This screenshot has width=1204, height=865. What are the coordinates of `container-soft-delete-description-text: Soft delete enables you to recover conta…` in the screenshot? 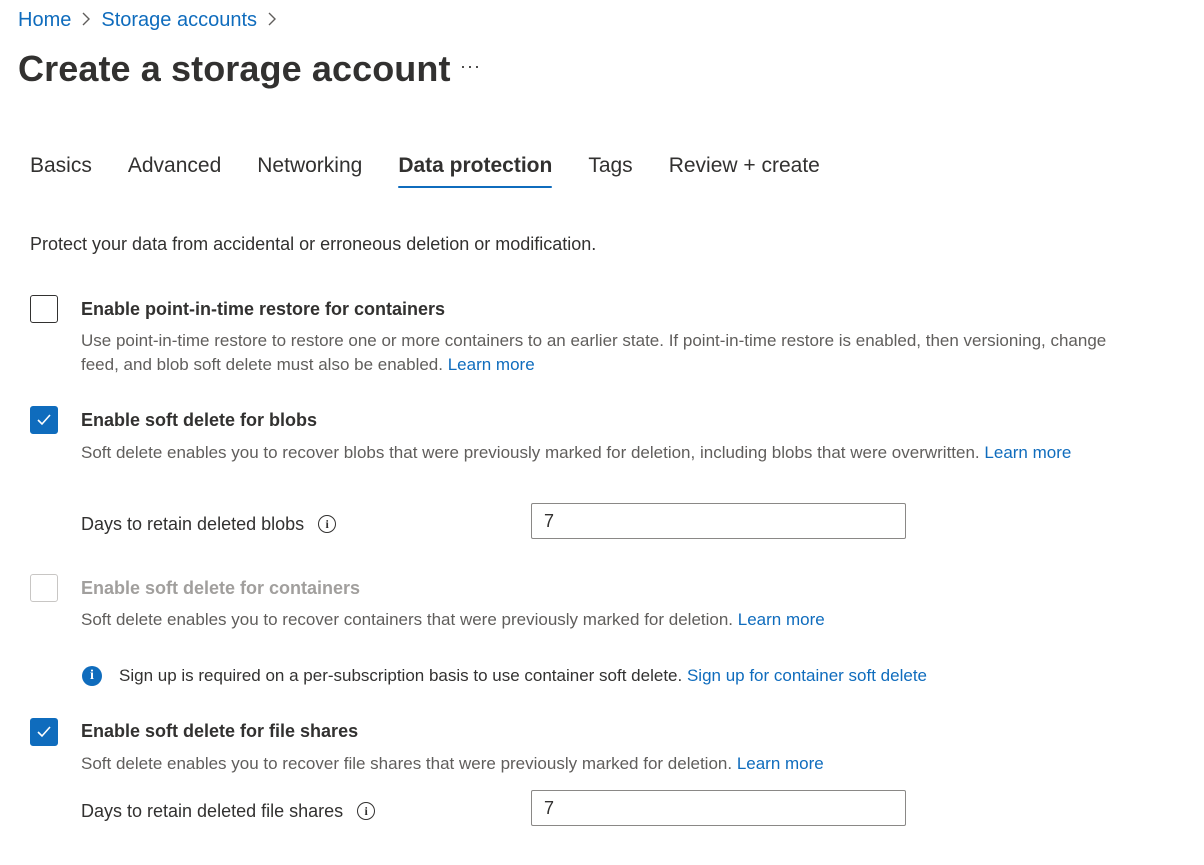 It's located at (407, 619).